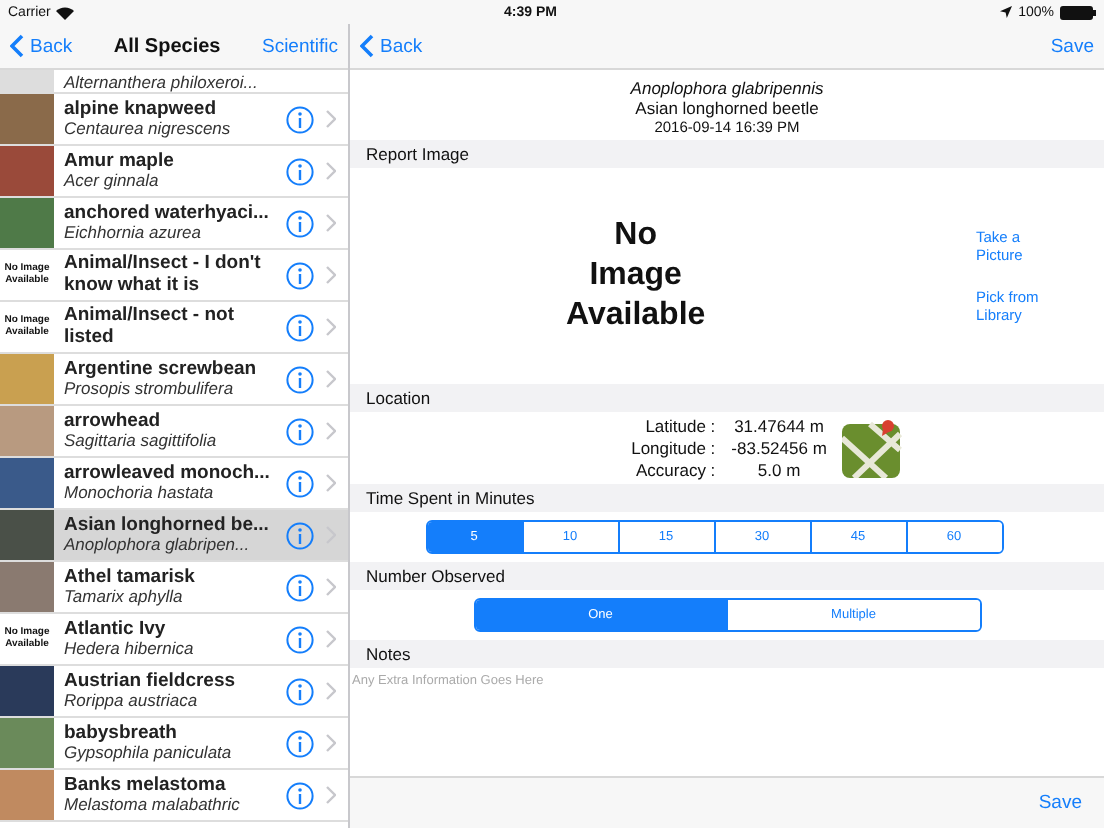  Describe the element at coordinates (161, 370) in the screenshot. I see `species-name: Argentine screwbean` at that location.